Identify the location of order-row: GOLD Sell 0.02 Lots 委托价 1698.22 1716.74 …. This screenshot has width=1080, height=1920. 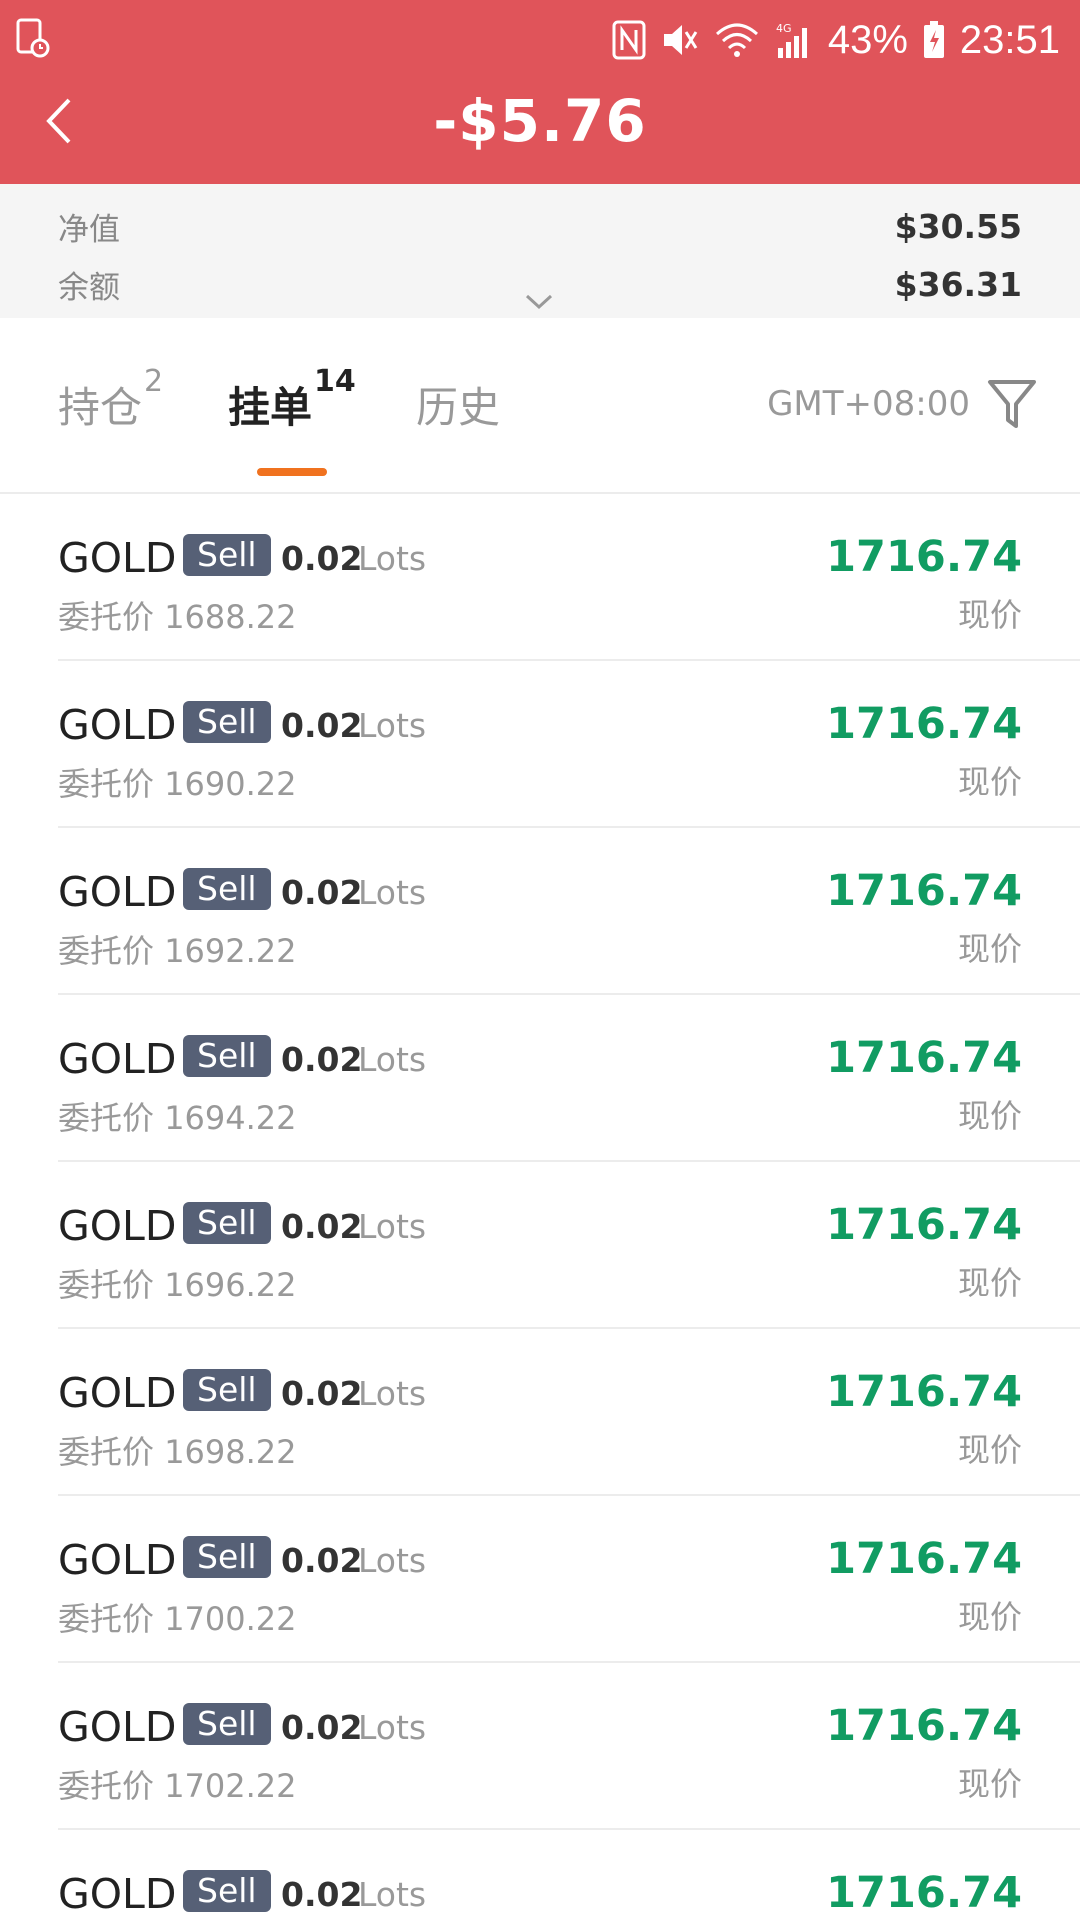
(540, 1412).